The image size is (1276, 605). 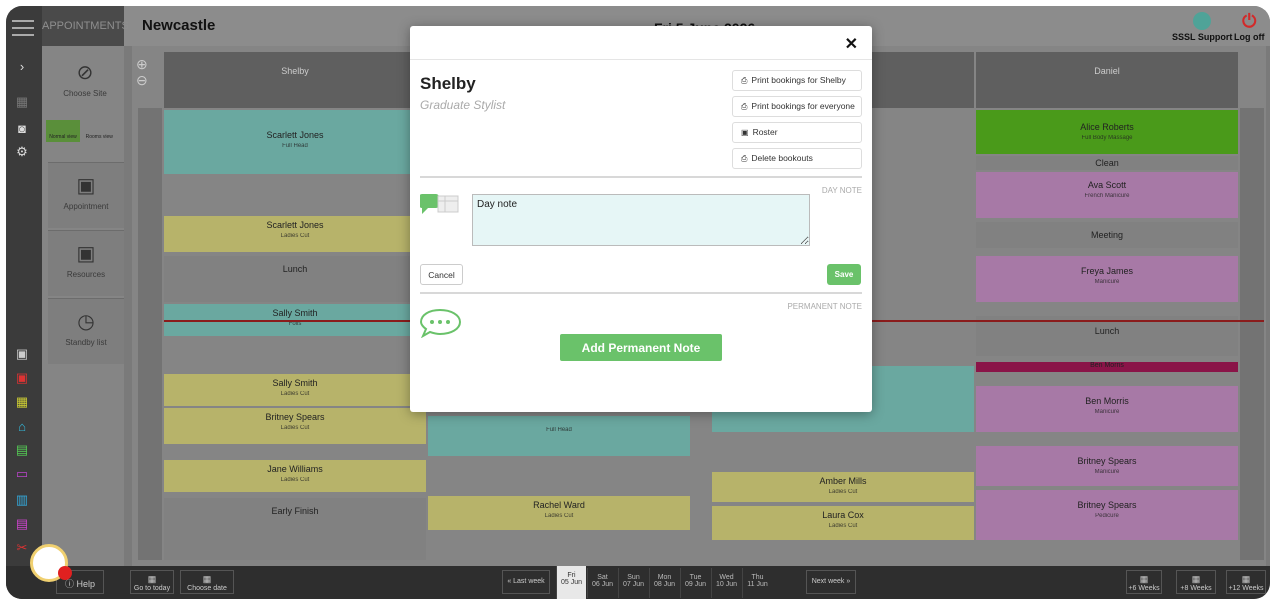 I want to click on print-everyone-button: ⎙ Print bookings for everyone, so click(x=797, y=106).